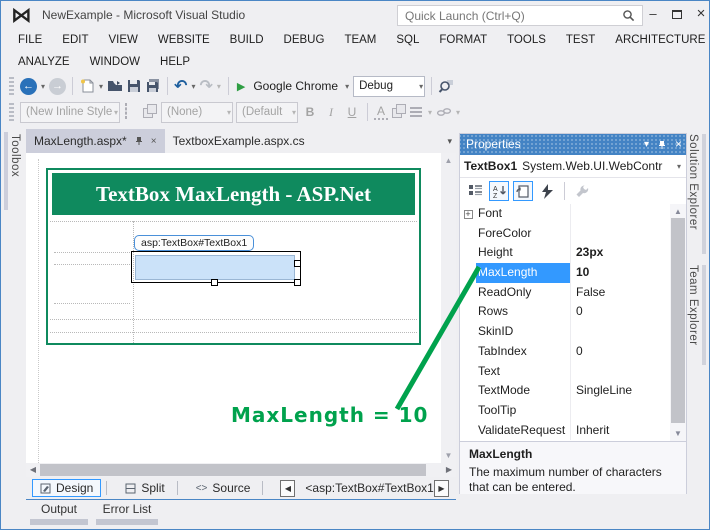 The image size is (710, 530). Describe the element at coordinates (499, 191) in the screenshot. I see `alphabetical-sort-icon: AZ` at that location.